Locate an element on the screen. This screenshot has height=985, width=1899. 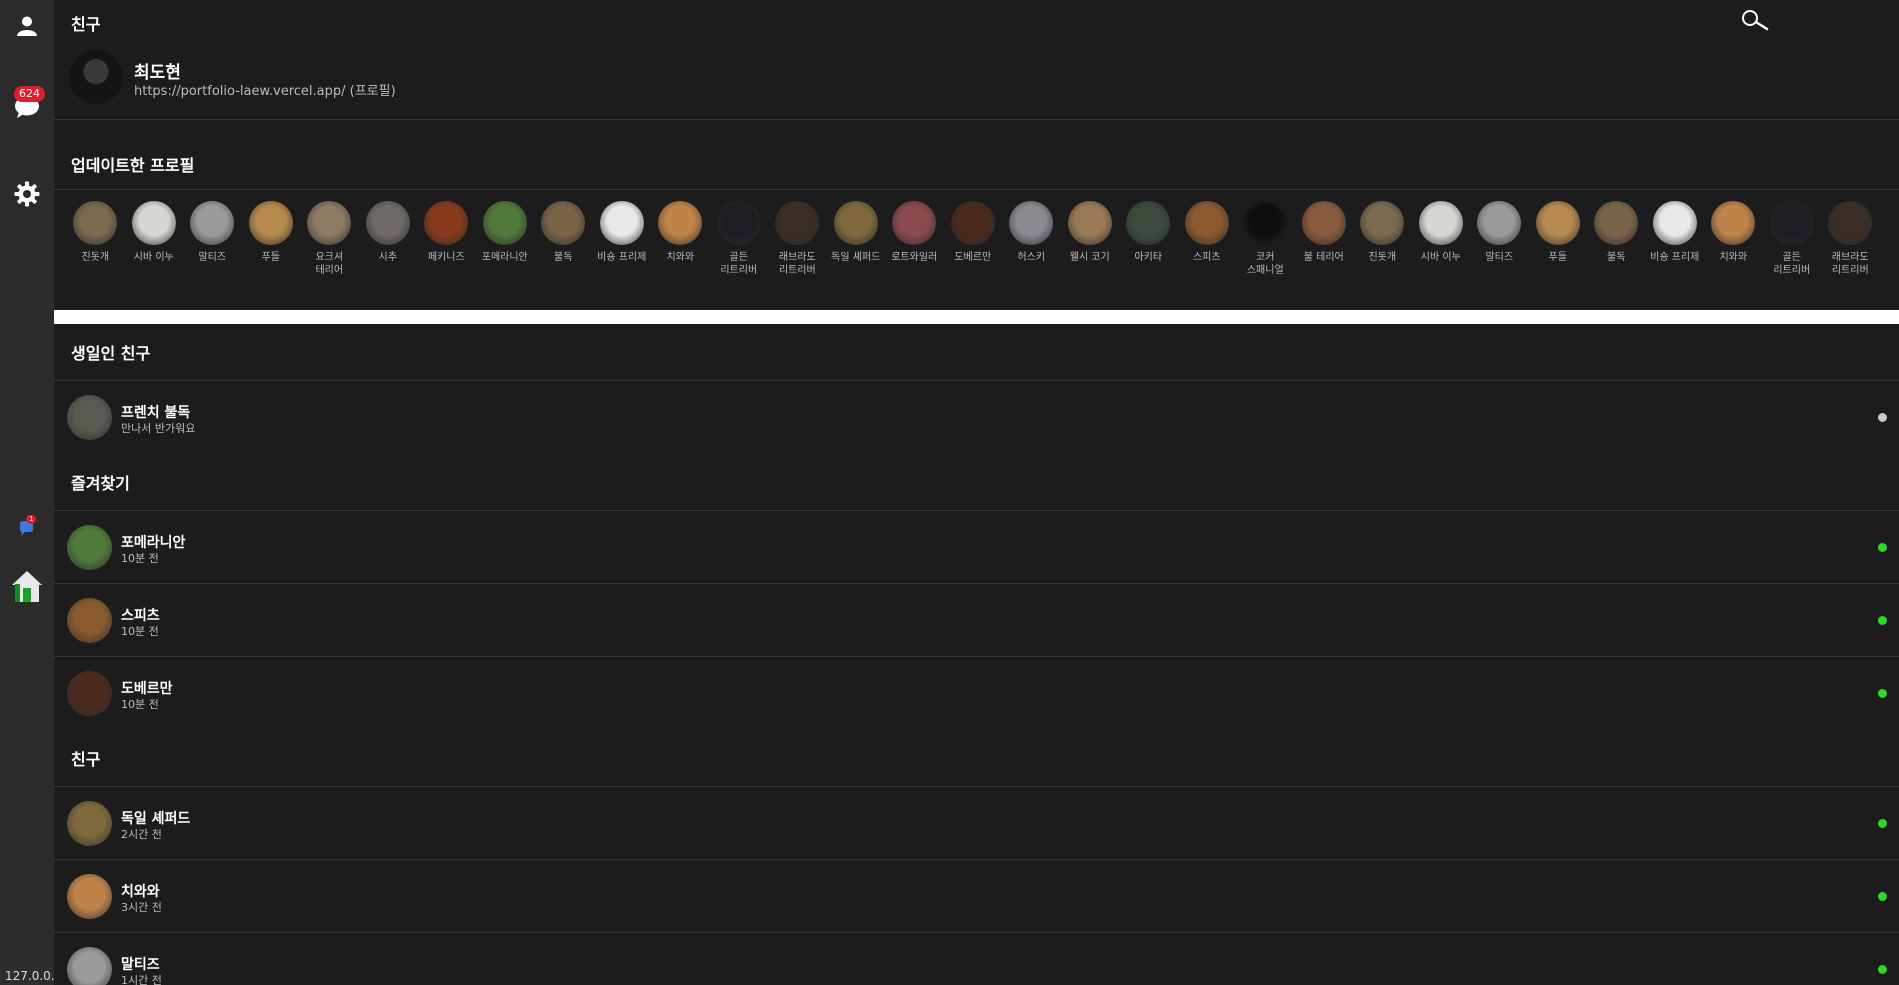
updated-profile-item: 요크셔 테리어 is located at coordinates (329, 239).